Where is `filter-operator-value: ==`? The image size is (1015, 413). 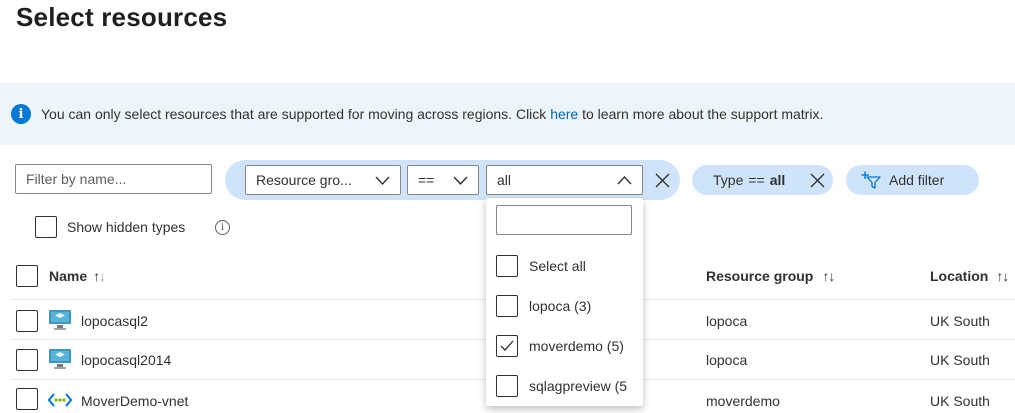
filter-operator-value: == is located at coordinates (426, 180).